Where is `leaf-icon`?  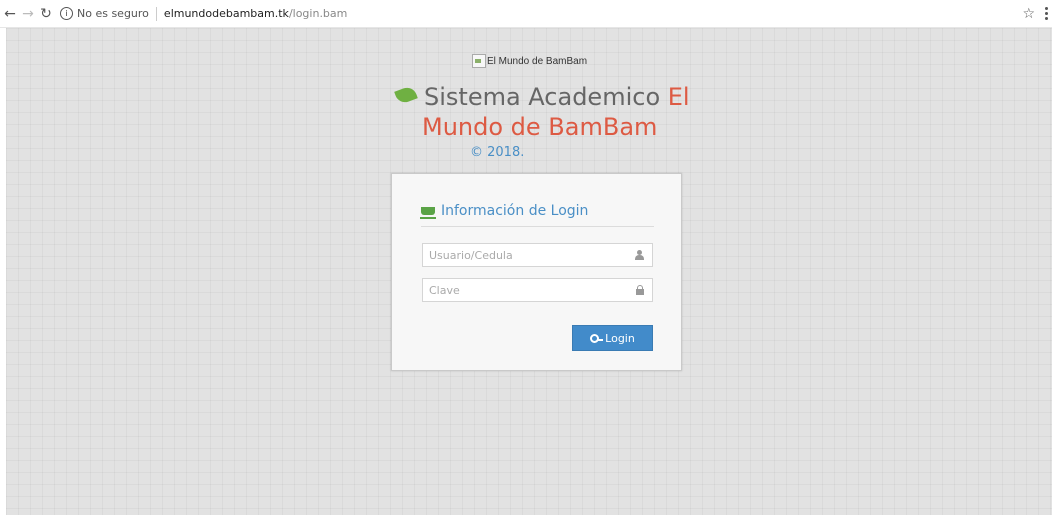 leaf-icon is located at coordinates (406, 95).